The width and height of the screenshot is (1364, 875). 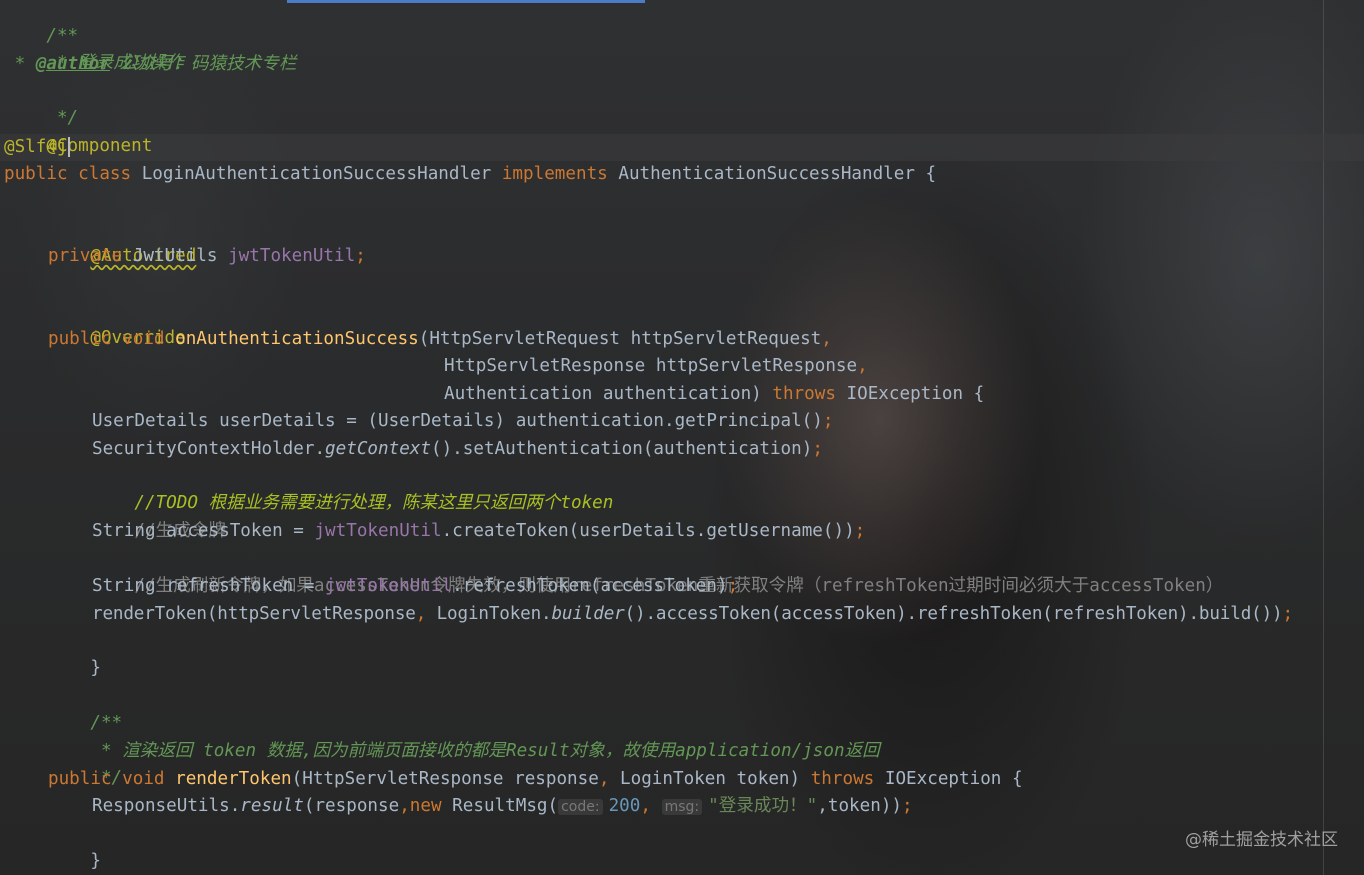 What do you see at coordinates (85, 708) in the screenshot?
I see `code-line-26: /**` at bounding box center [85, 708].